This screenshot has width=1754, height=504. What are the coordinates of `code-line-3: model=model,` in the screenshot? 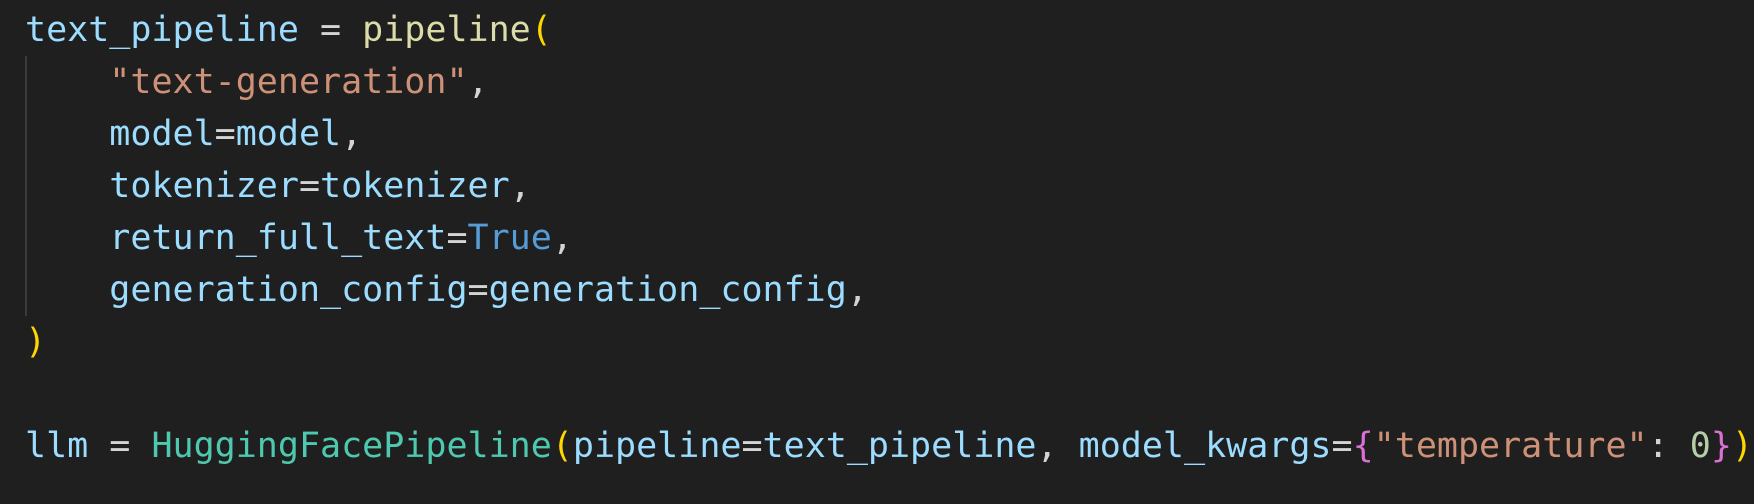 It's located at (193, 134).